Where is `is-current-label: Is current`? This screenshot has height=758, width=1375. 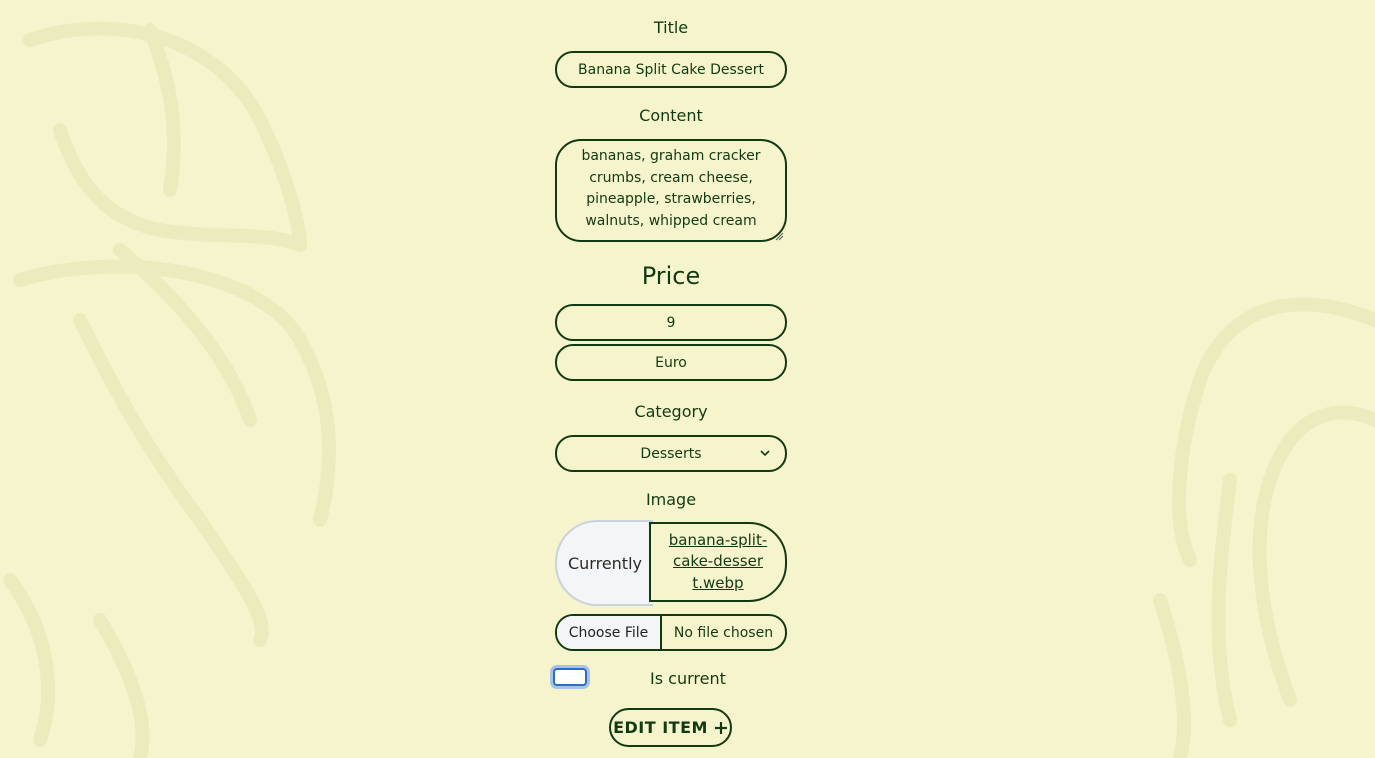
is-current-label: Is current is located at coordinates (688, 678).